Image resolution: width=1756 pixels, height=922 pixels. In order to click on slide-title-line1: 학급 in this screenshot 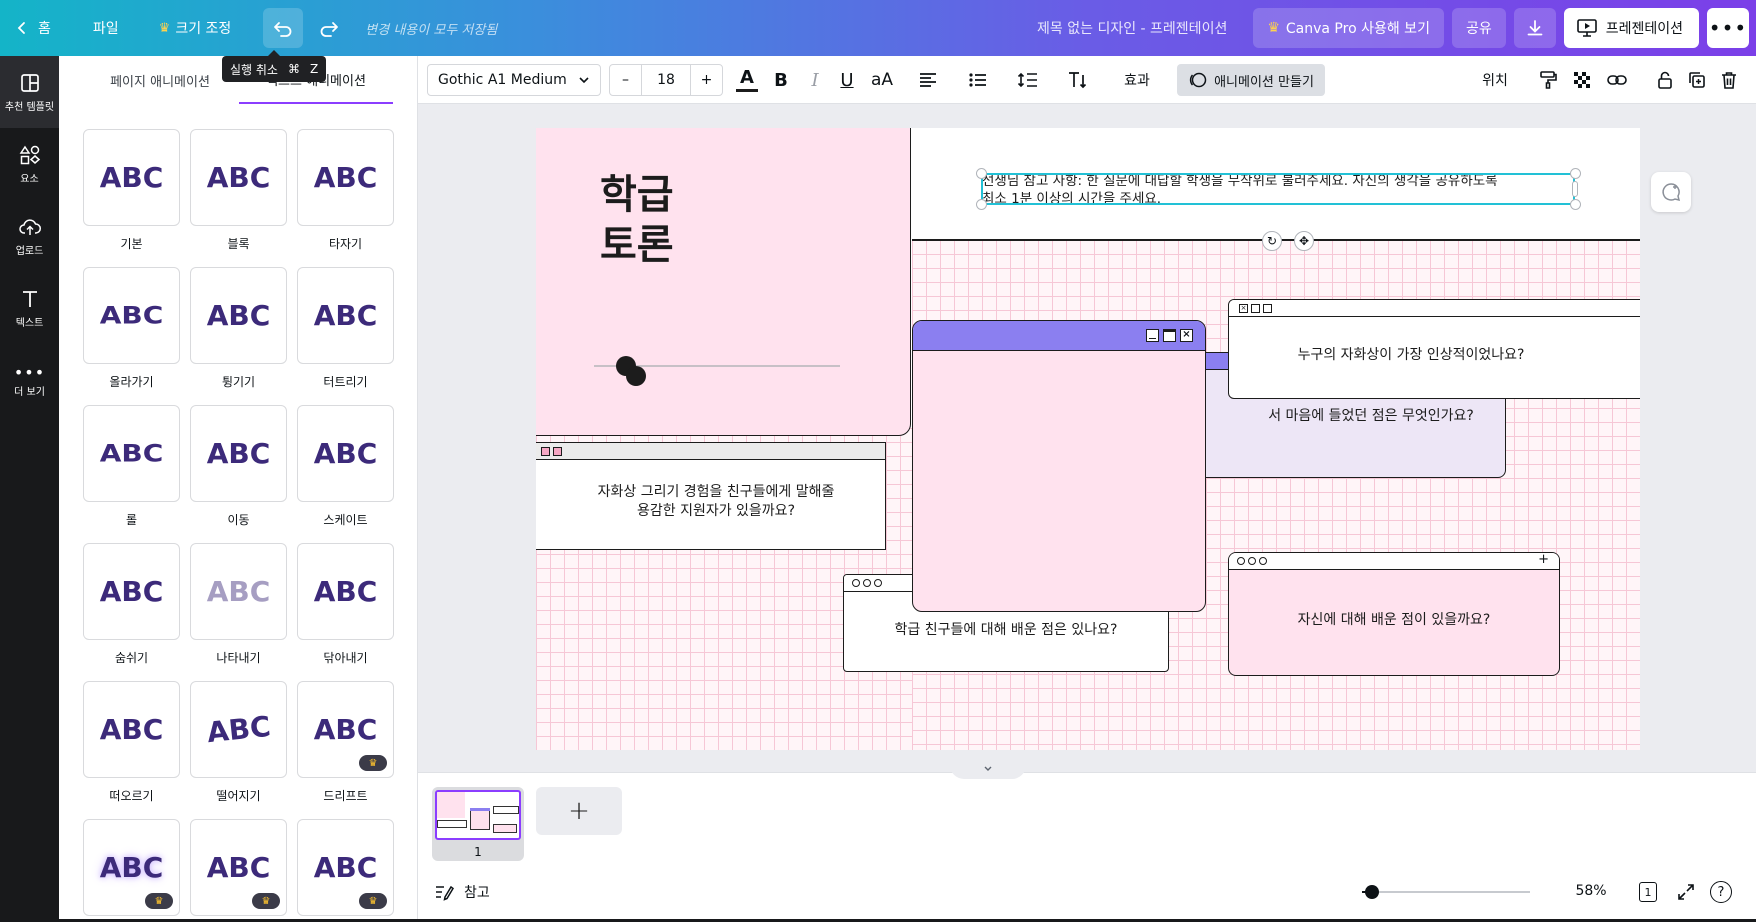, I will do `click(637, 195)`.